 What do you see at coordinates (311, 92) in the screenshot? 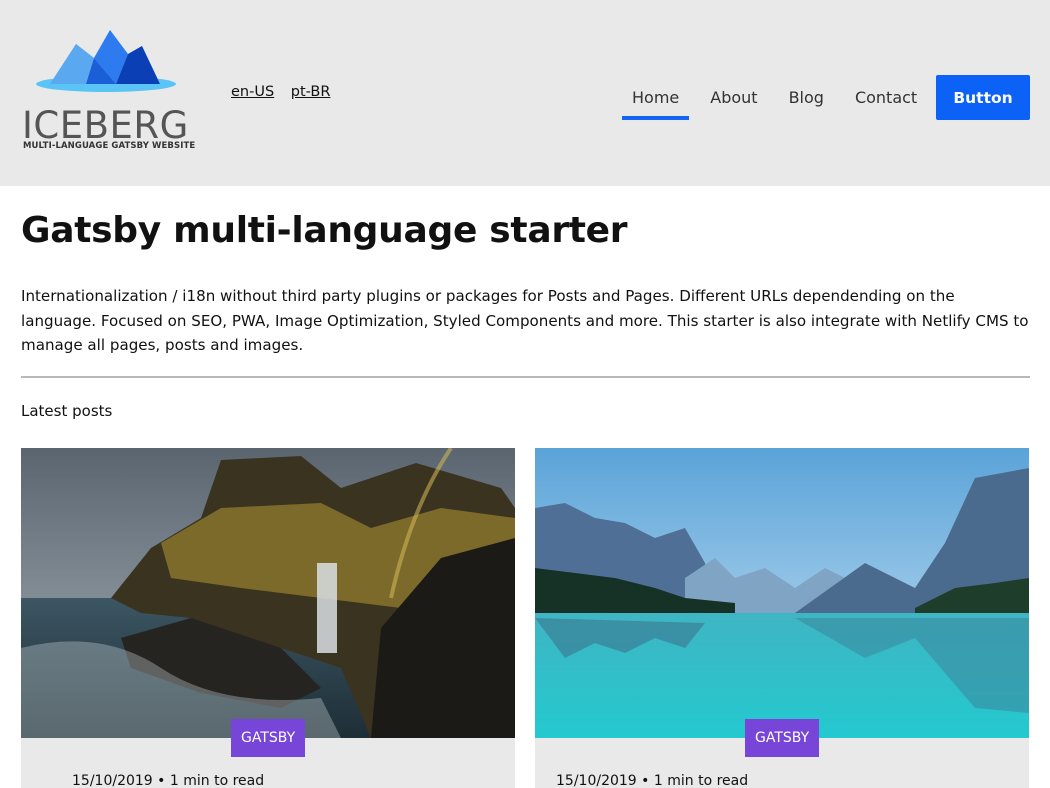
I see `lang-link-pt-br: pt-BR` at bounding box center [311, 92].